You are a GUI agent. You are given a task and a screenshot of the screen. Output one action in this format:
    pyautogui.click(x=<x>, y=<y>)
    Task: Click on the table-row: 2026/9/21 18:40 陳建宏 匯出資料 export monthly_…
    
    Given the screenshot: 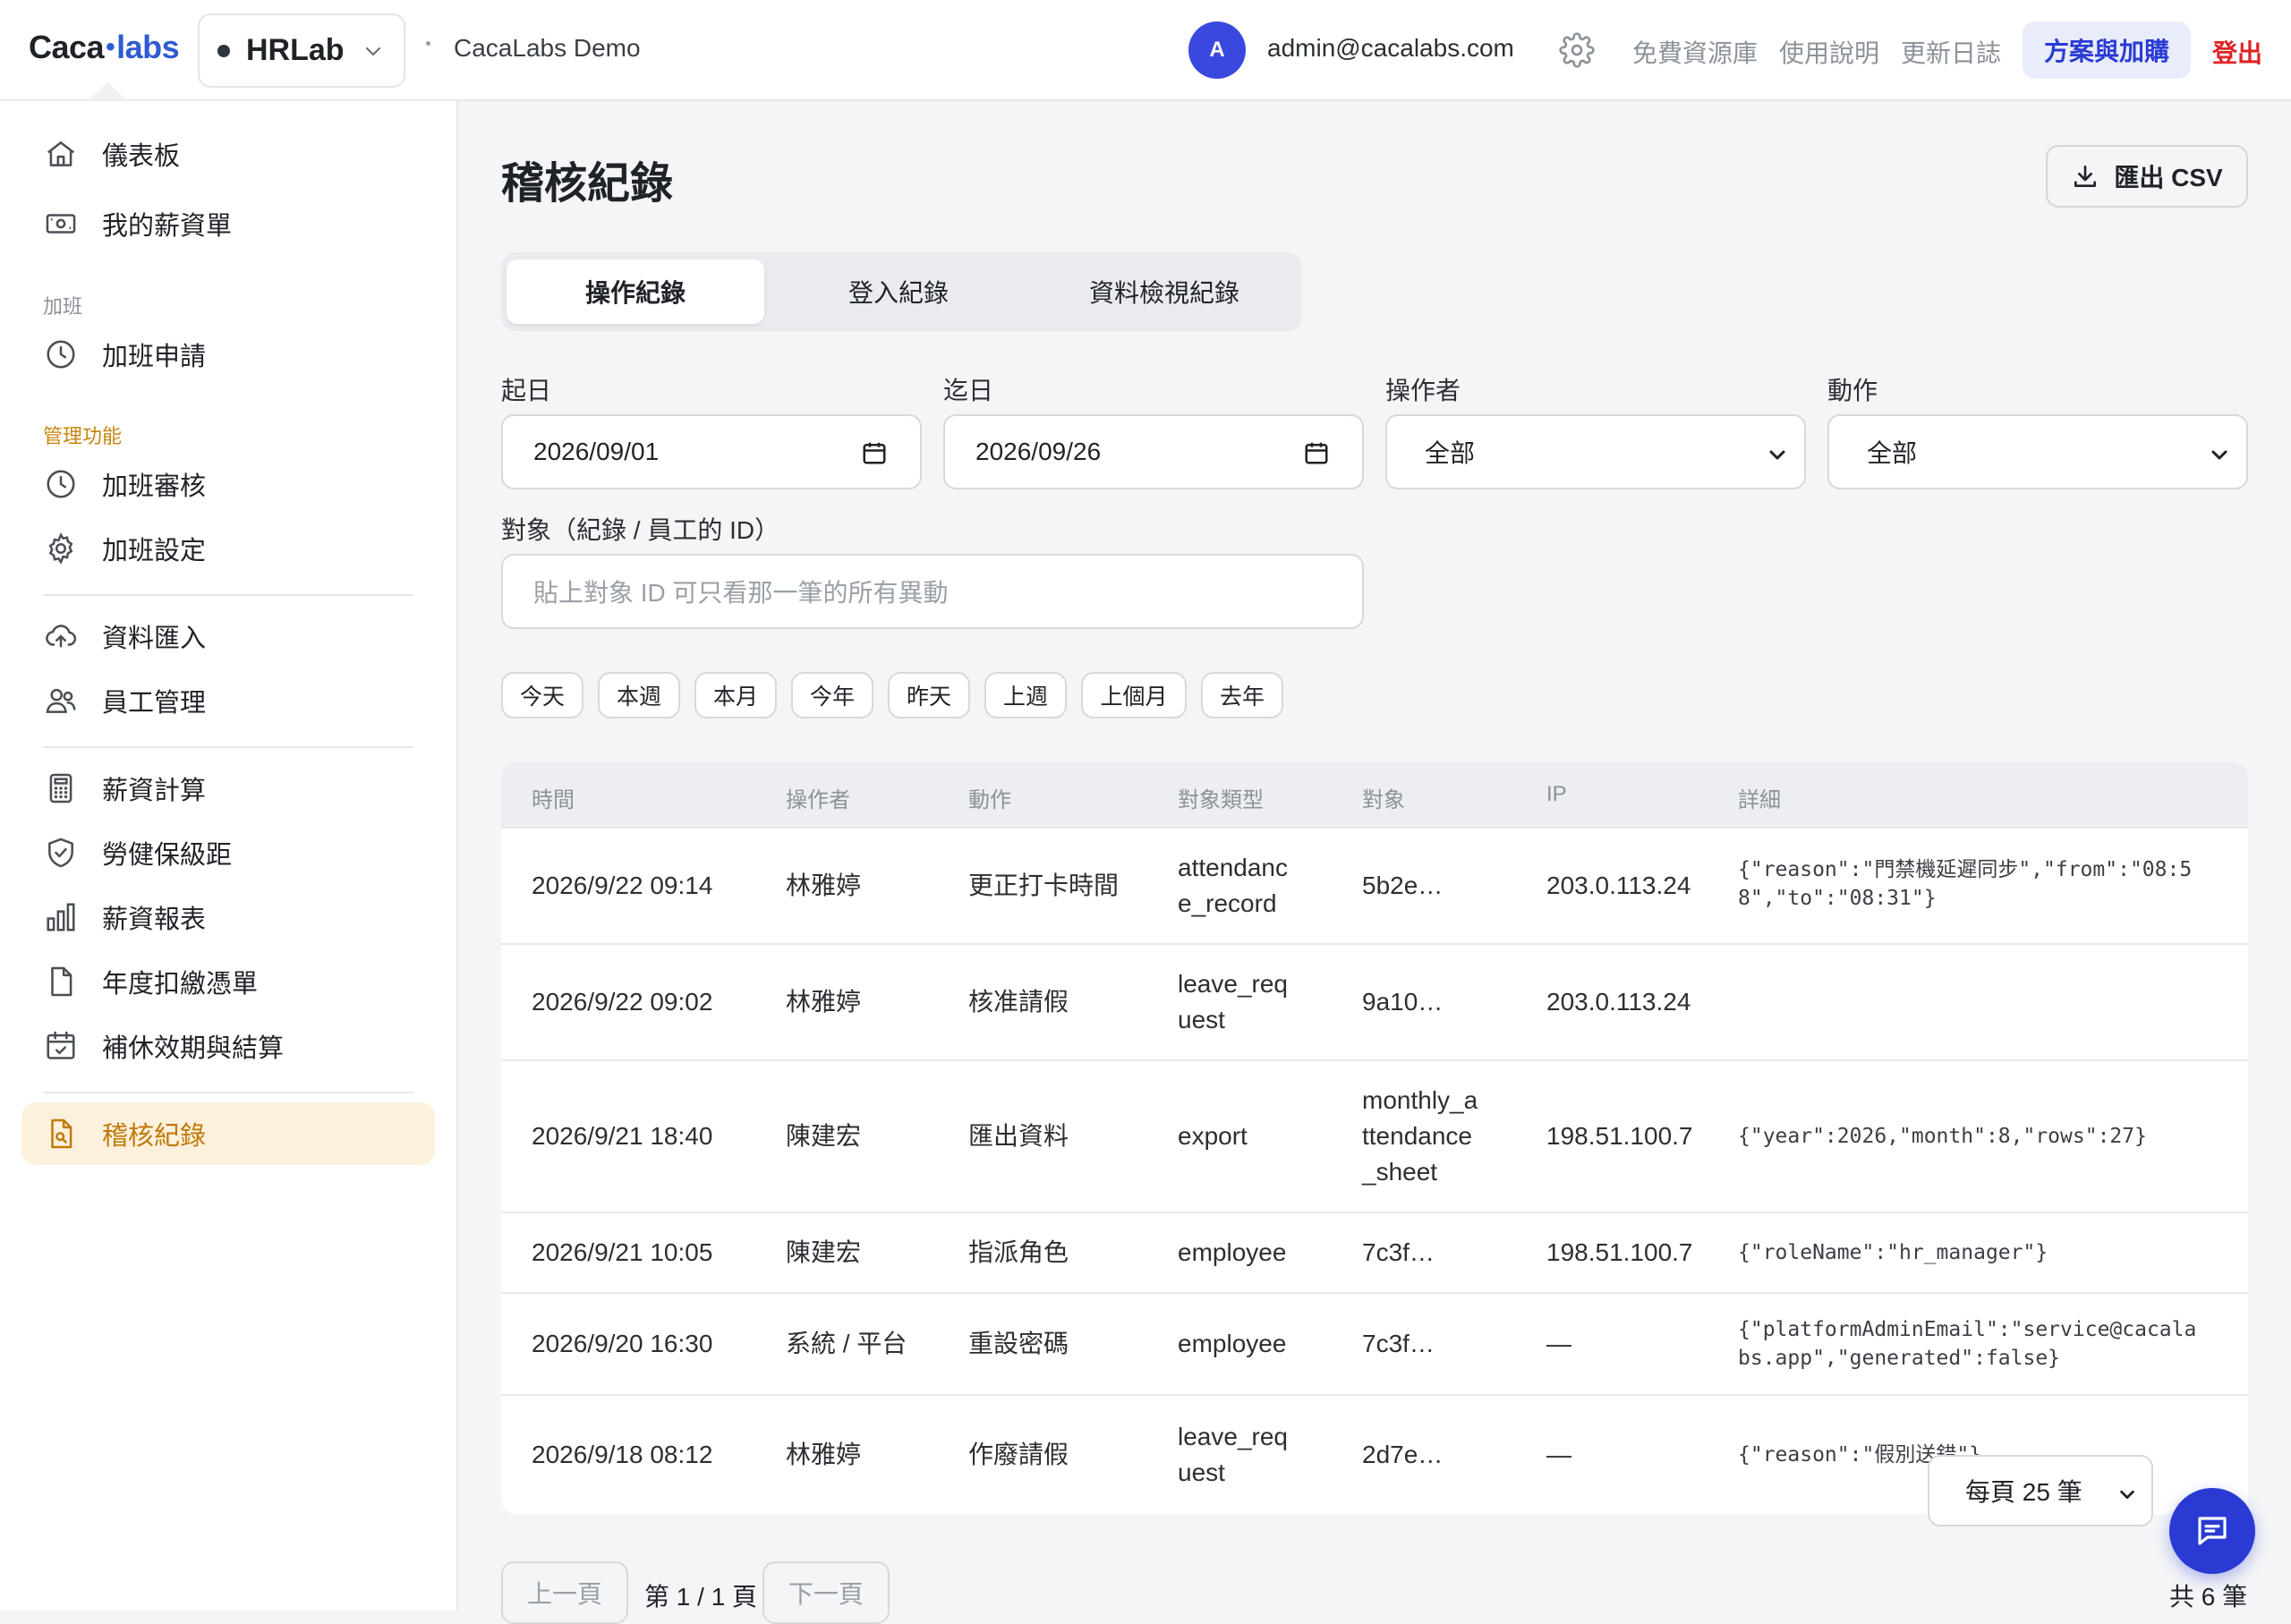 What is the action you would take?
    pyautogui.click(x=1375, y=1135)
    